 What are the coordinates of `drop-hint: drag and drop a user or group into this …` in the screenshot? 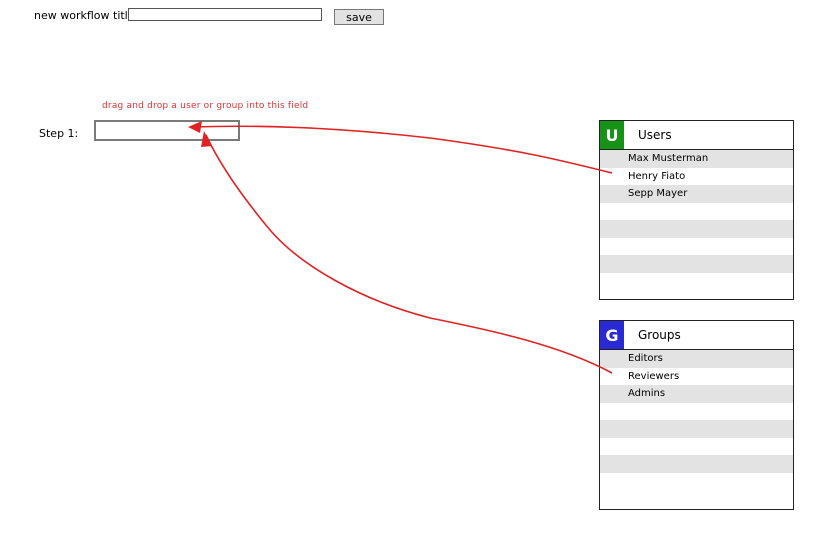 It's located at (205, 106).